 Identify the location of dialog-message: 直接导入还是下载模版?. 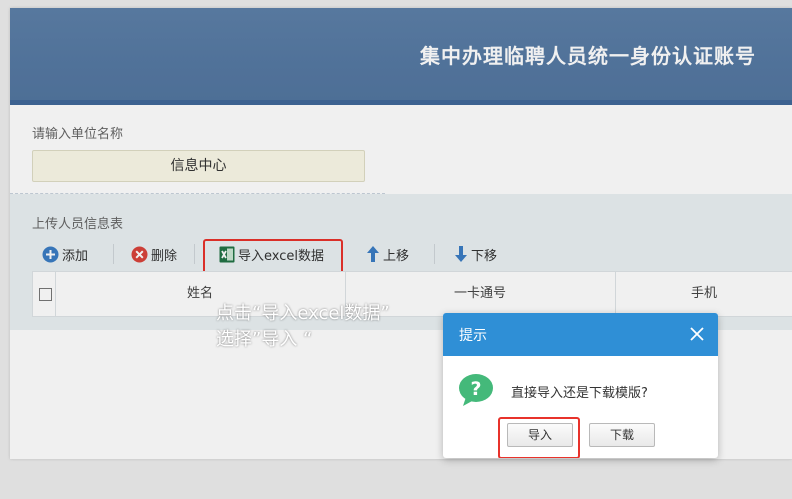
(579, 393).